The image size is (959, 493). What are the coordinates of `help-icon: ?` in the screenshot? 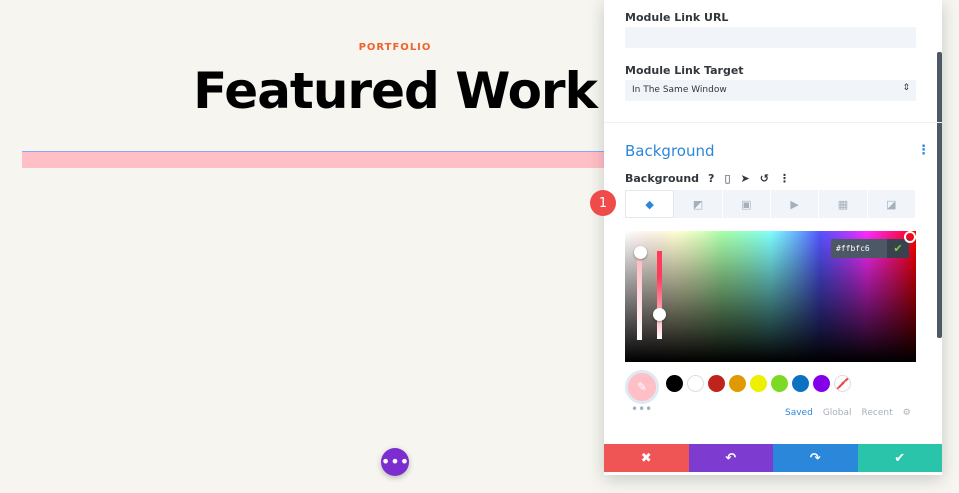 It's located at (711, 178).